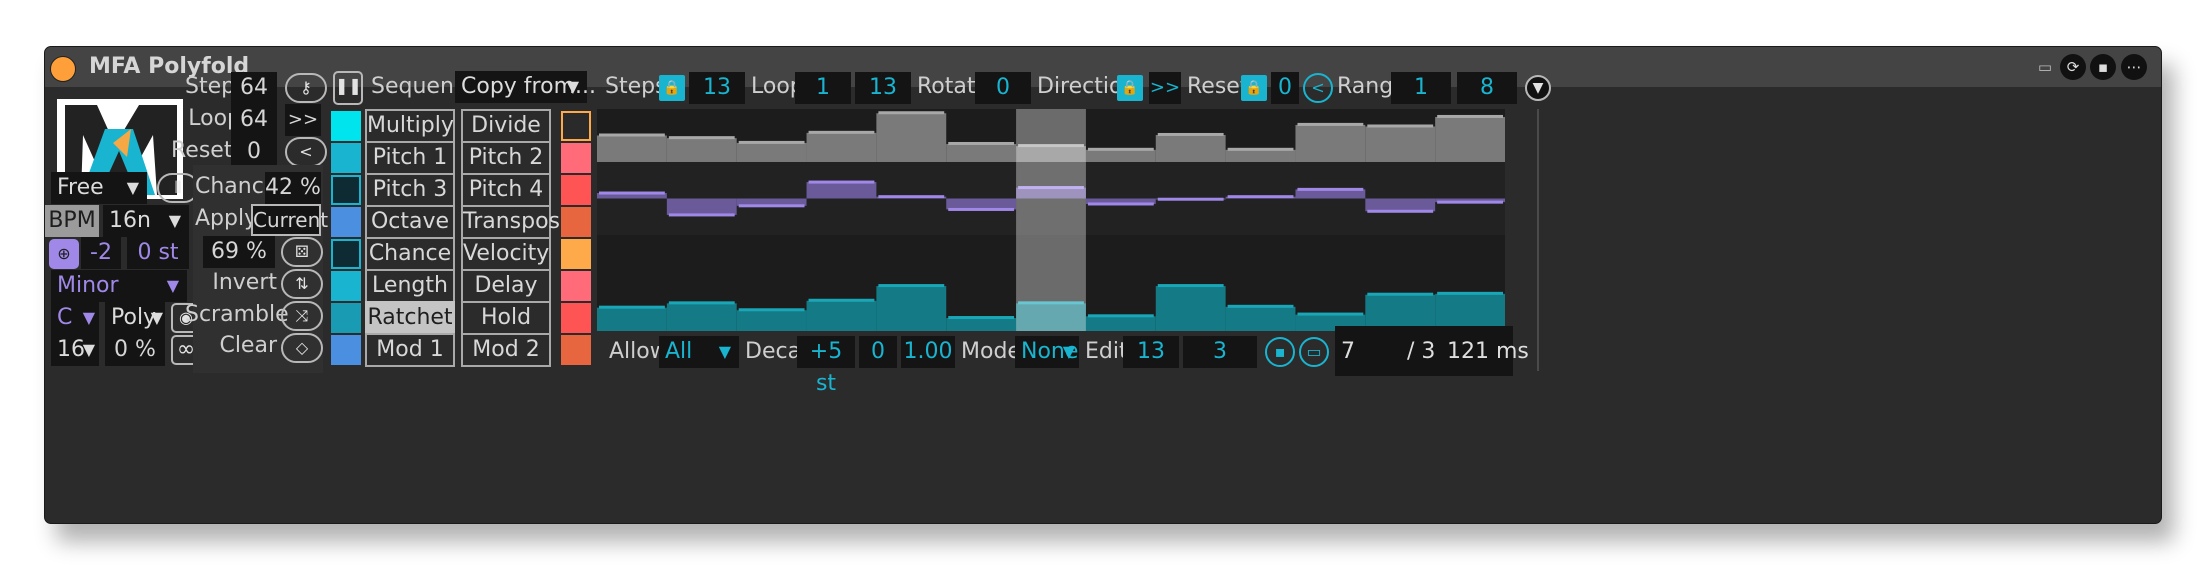  Describe the element at coordinates (1318, 88) in the screenshot. I see `editor-reset-button: <` at that location.